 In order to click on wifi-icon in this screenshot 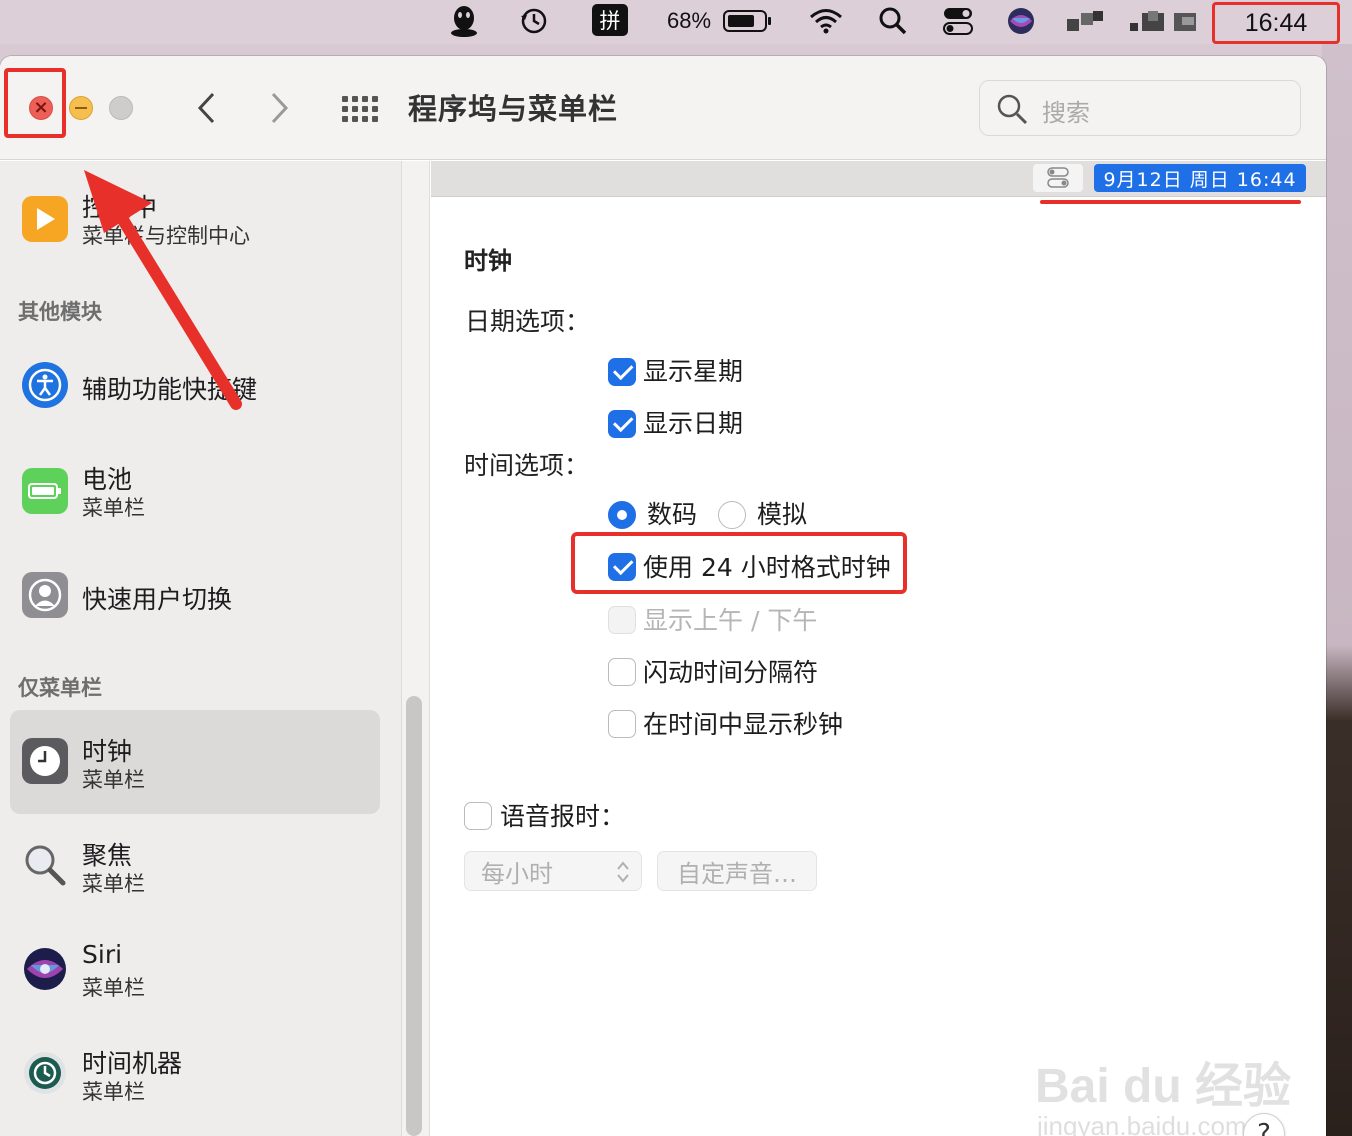, I will do `click(826, 21)`.